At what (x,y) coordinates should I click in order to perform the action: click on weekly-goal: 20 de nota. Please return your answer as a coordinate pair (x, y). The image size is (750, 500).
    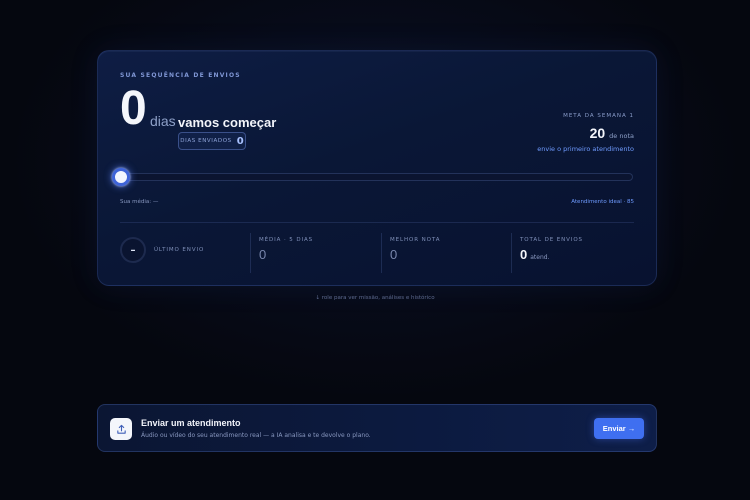
    Looking at the image, I should click on (612, 133).